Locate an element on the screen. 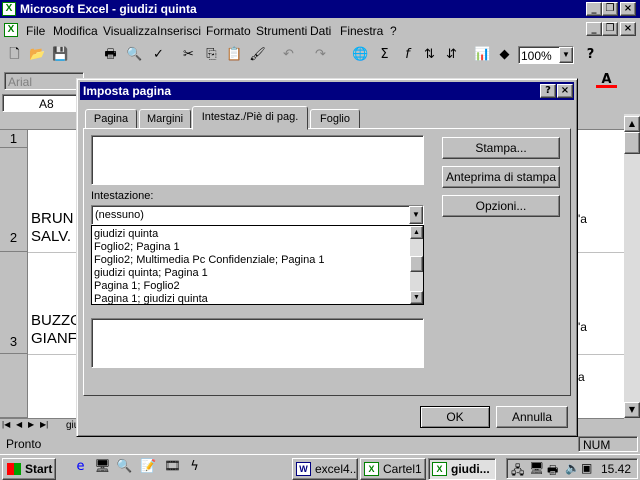 The width and height of the screenshot is (640, 480). list-scrollbar: ▲ ▼ is located at coordinates (416, 265).